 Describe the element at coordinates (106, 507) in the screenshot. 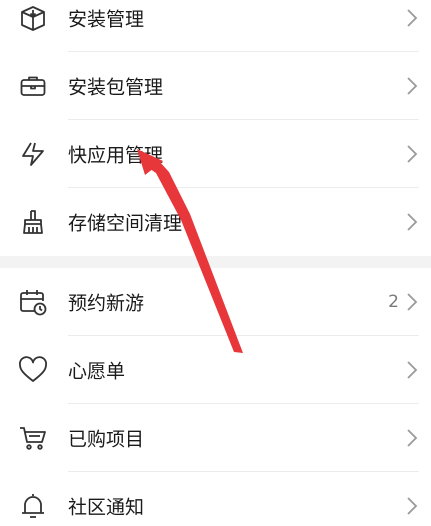

I see `menu-item-label: 社区通知` at that location.